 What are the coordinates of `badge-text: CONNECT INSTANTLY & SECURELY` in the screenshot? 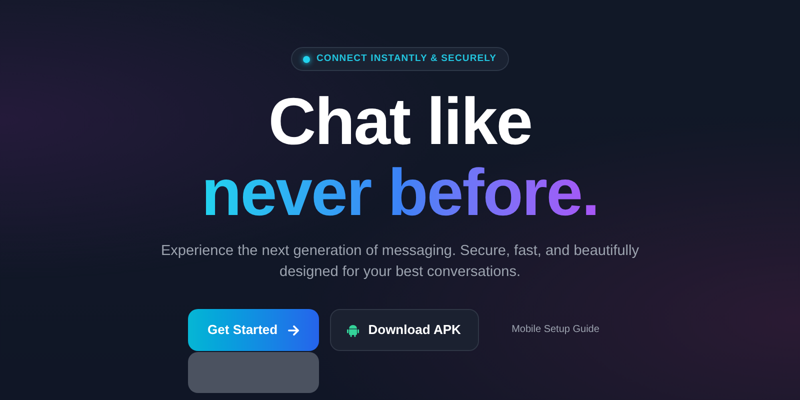 It's located at (406, 59).